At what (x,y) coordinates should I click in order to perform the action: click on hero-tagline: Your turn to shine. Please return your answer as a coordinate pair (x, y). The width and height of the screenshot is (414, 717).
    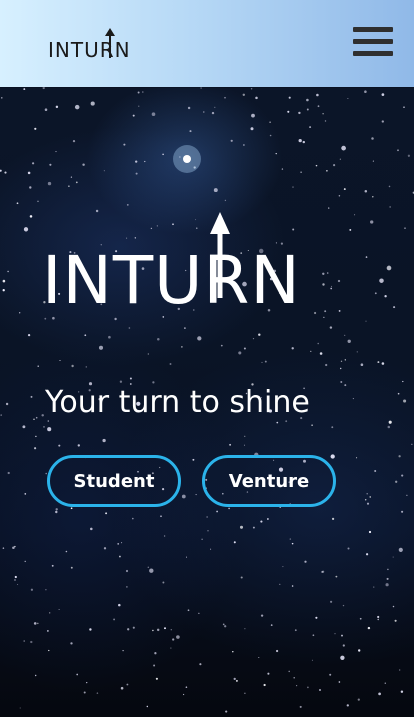
    Looking at the image, I should click on (177, 402).